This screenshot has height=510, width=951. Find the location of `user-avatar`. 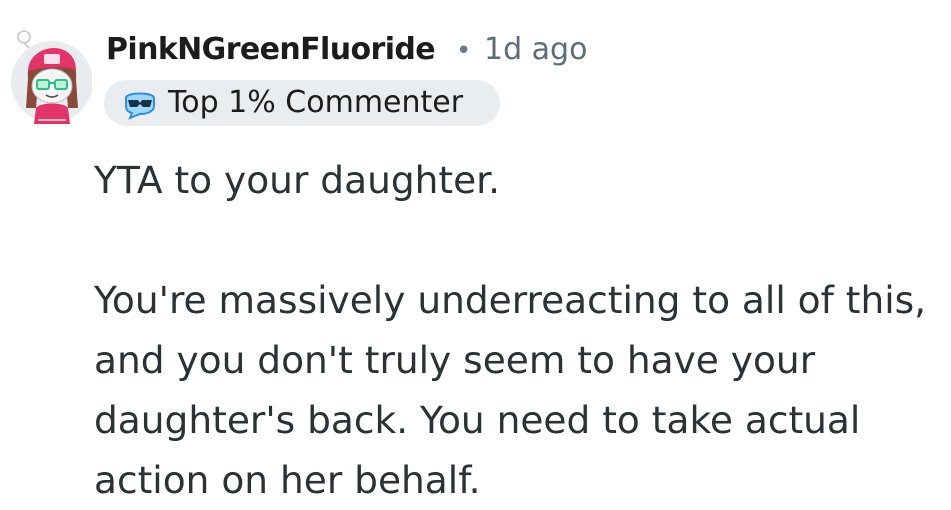

user-avatar is located at coordinates (50, 76).